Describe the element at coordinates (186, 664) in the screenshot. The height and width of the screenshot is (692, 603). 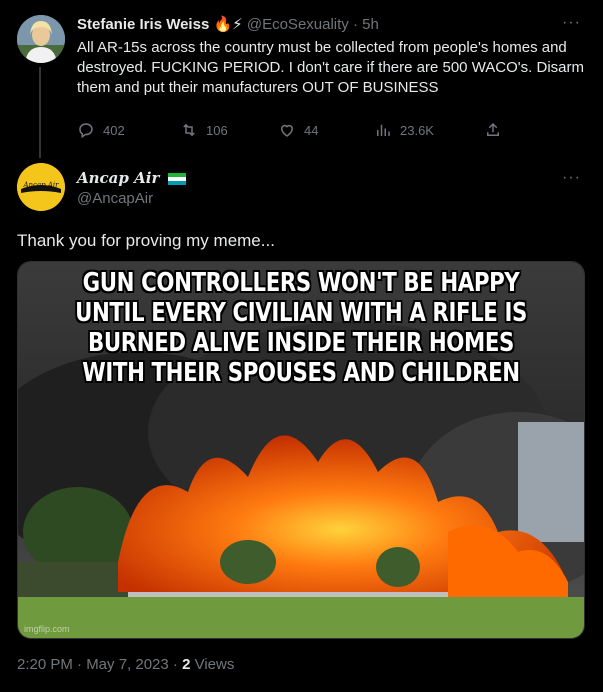
I see `views-count: 2` at that location.